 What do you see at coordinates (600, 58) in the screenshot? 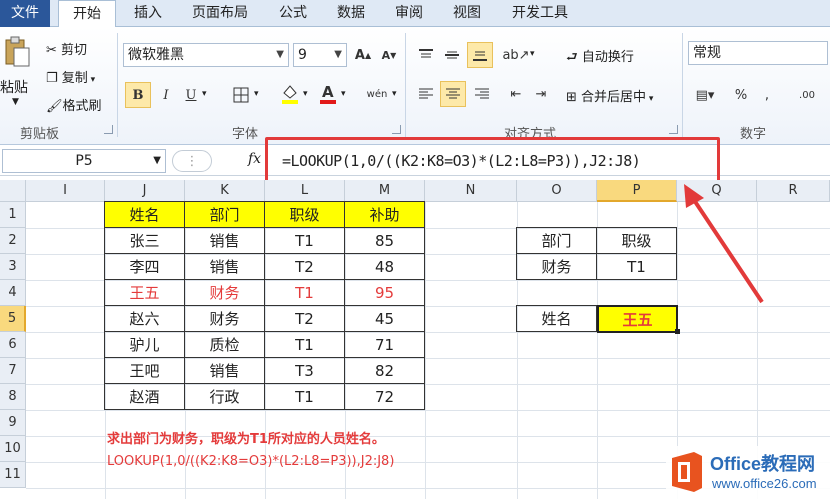
I see `wrap-text-button: ⮐ 自动换行` at bounding box center [600, 58].